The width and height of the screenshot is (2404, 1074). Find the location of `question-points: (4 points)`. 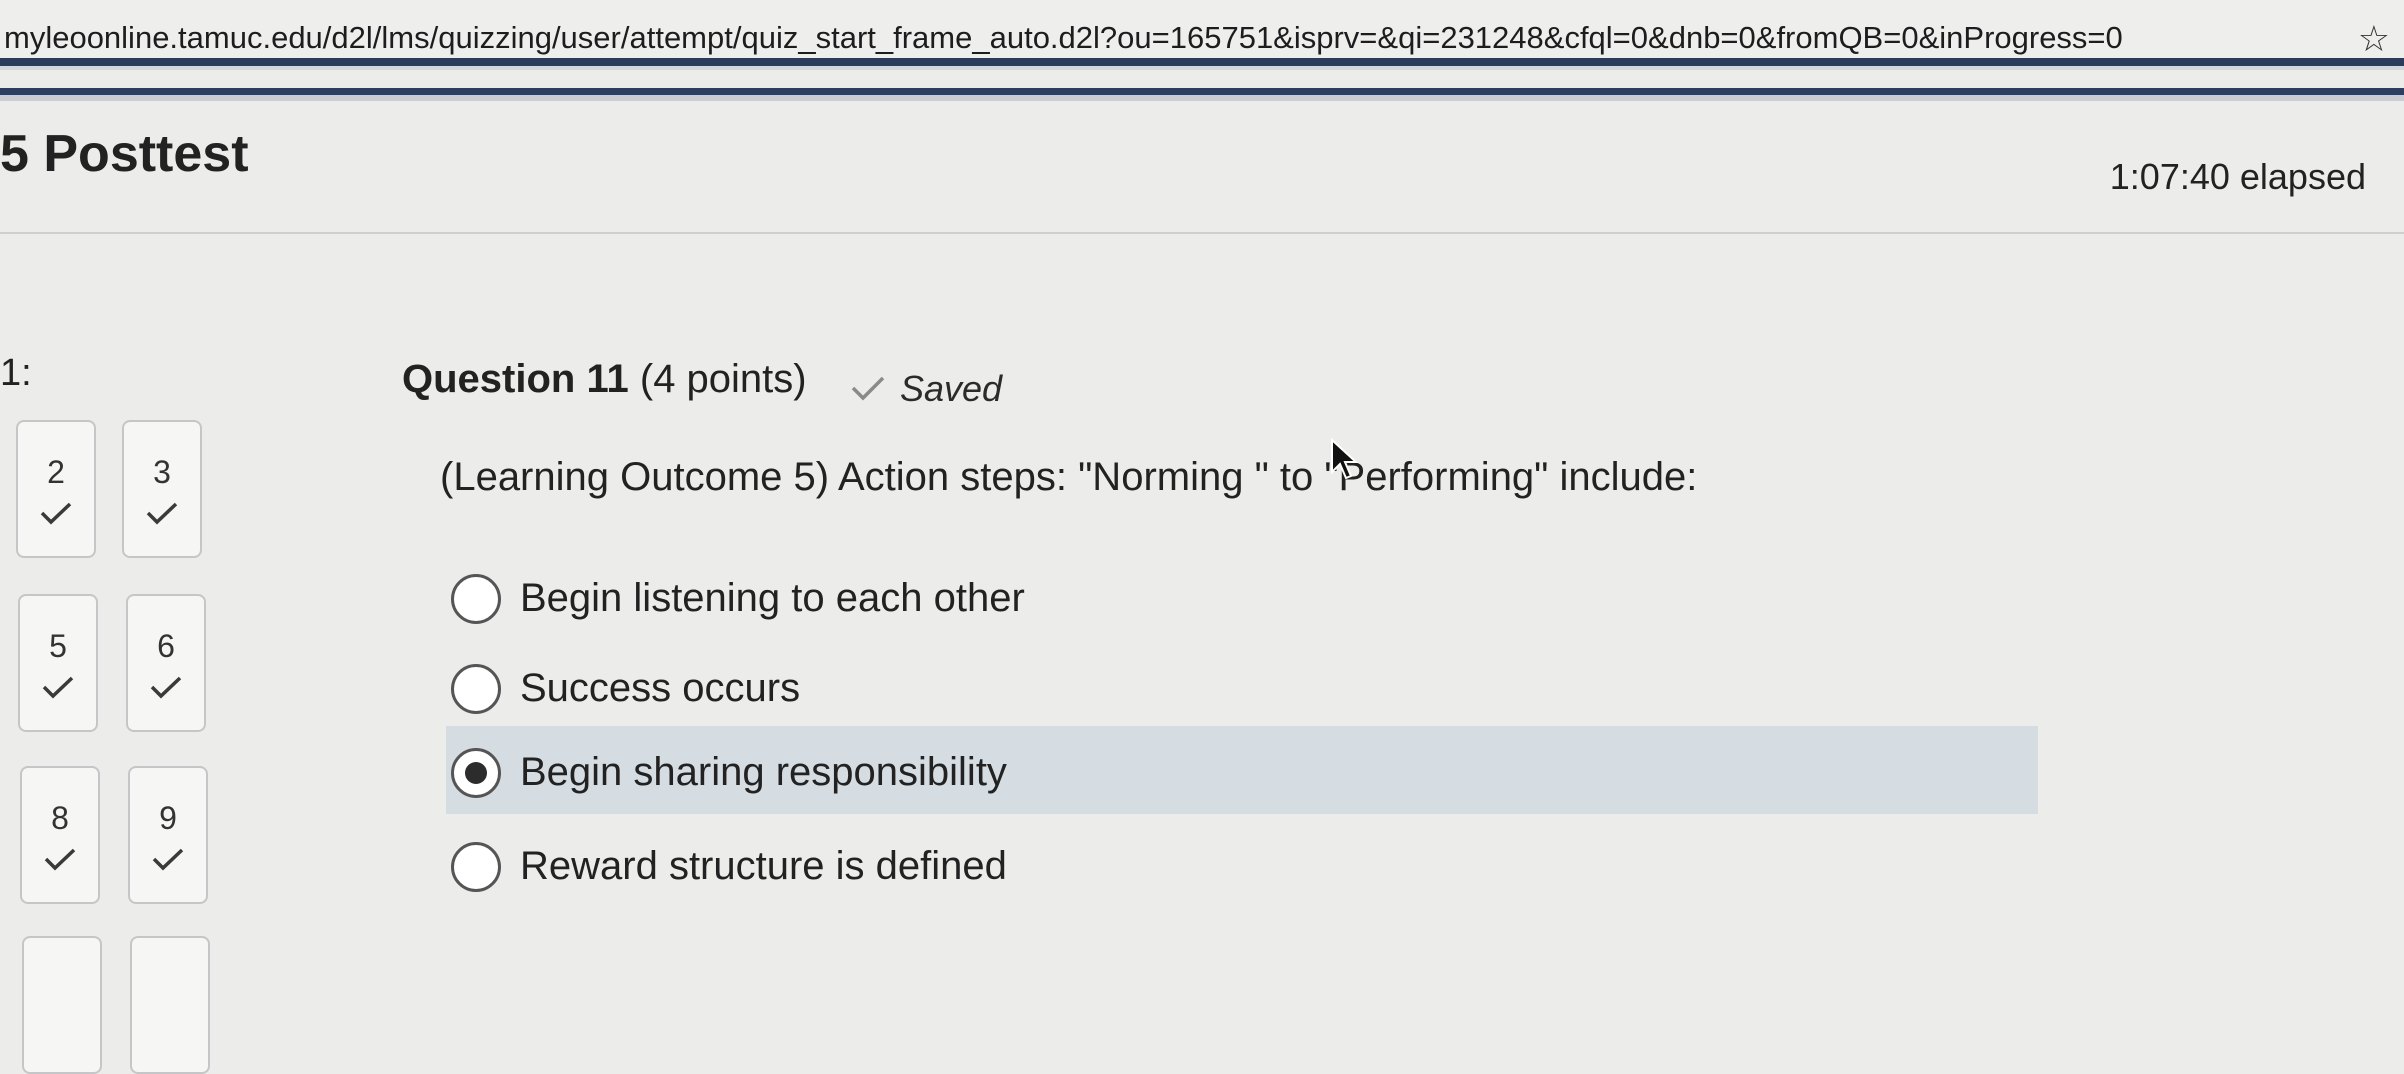

question-points: (4 points) is located at coordinates (723, 379).